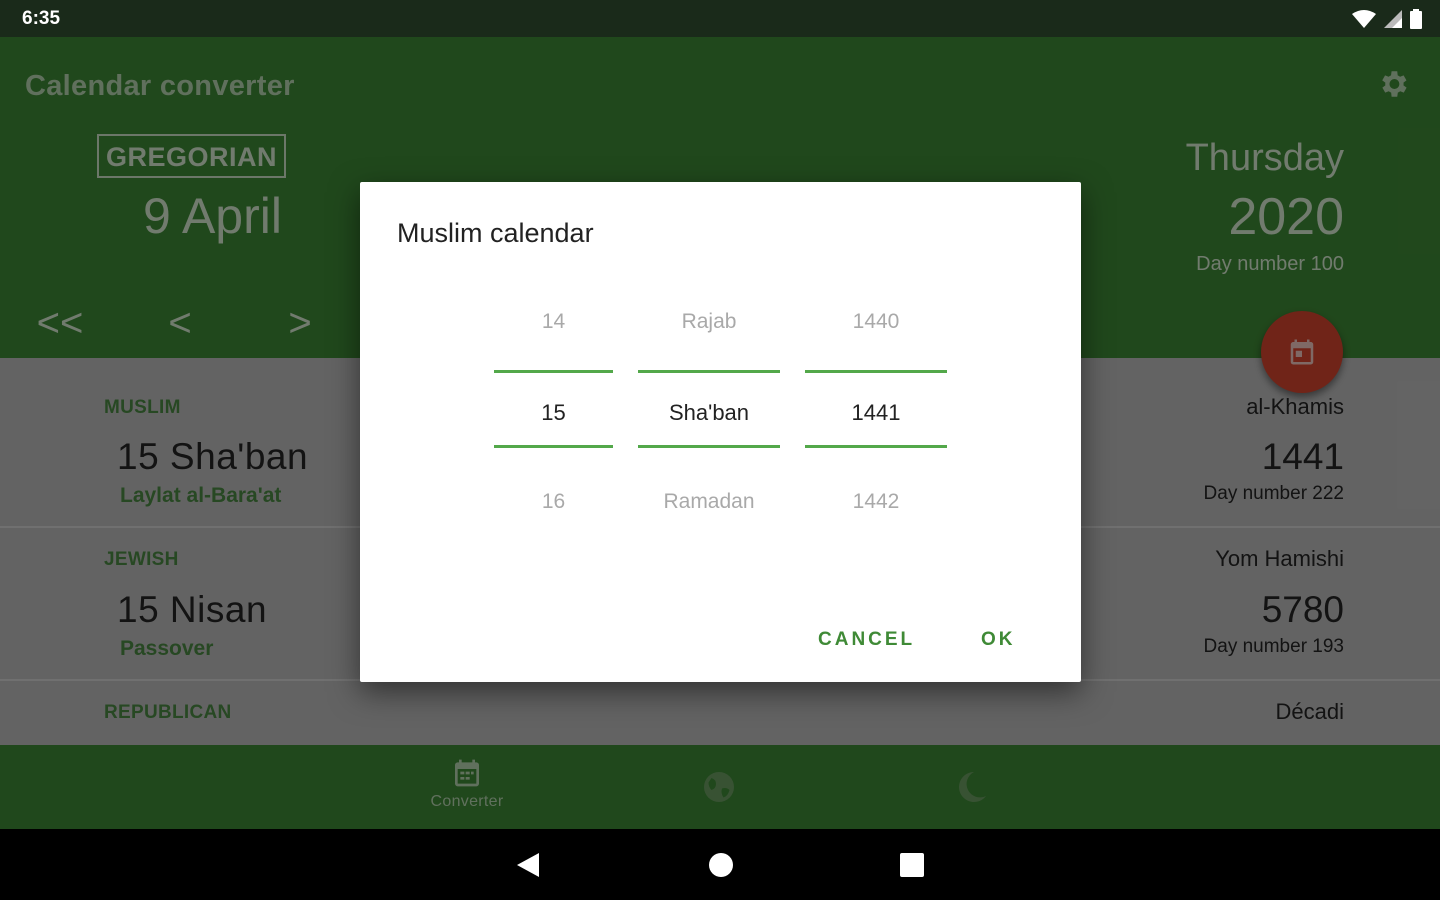 The image size is (1440, 900). Describe the element at coordinates (876, 502) in the screenshot. I see `year-next: 1442` at that location.